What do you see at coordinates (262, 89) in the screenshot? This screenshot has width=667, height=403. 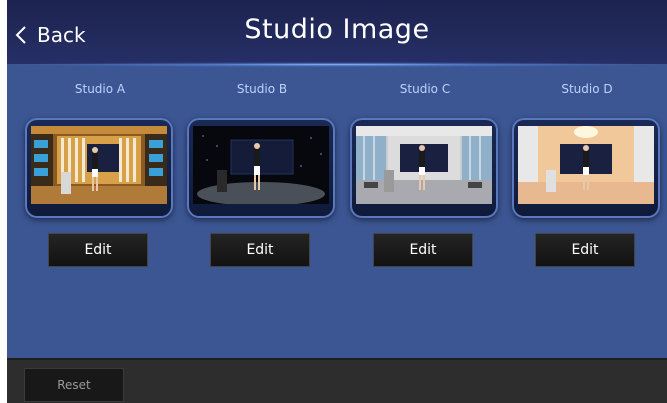 I see `studio-label: Studio B` at bounding box center [262, 89].